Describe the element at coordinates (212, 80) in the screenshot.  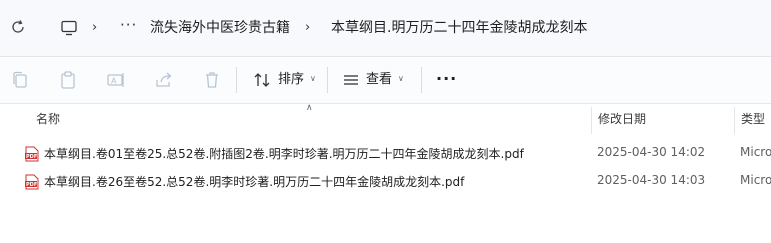
I see `delete-icon` at that location.